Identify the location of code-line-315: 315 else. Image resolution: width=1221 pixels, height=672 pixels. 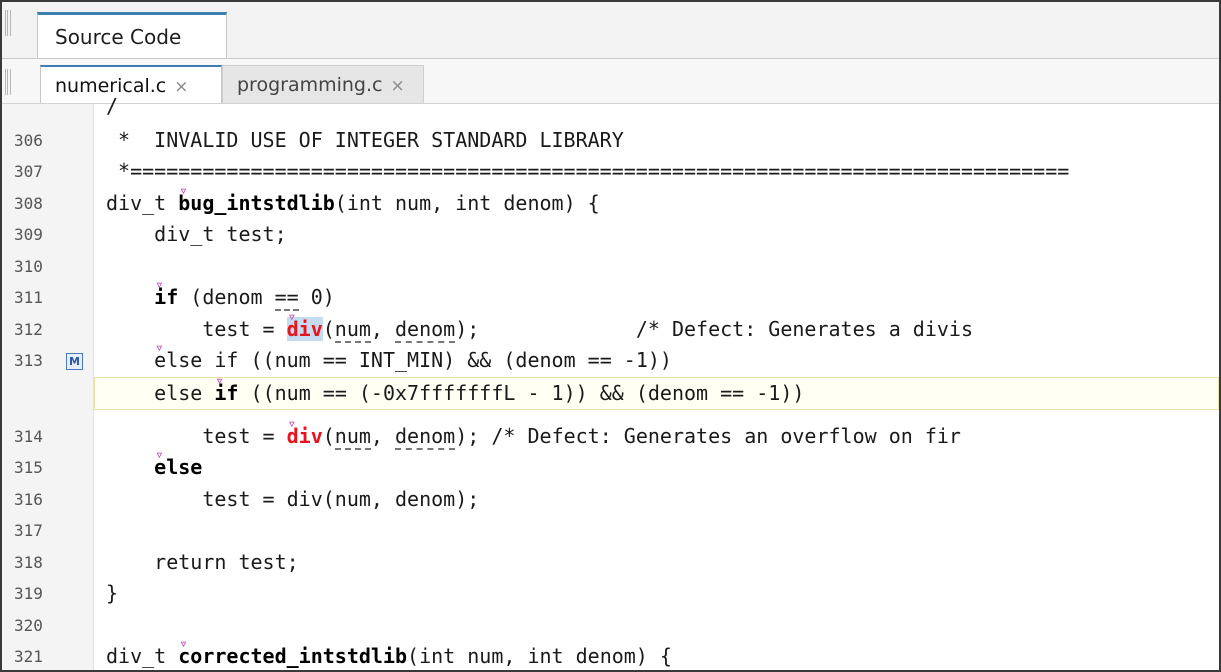
(610, 467).